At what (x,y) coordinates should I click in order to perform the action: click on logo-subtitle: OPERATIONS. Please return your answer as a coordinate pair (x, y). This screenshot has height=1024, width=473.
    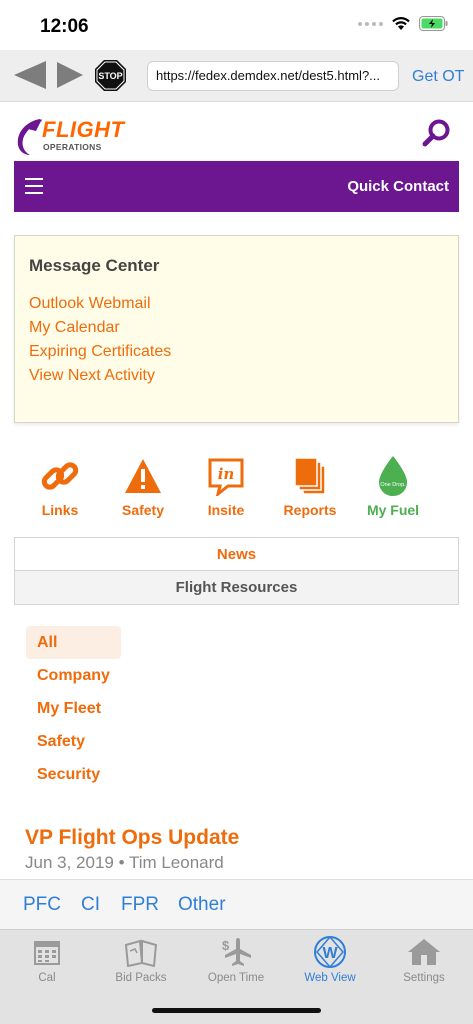
    Looking at the image, I should click on (72, 147).